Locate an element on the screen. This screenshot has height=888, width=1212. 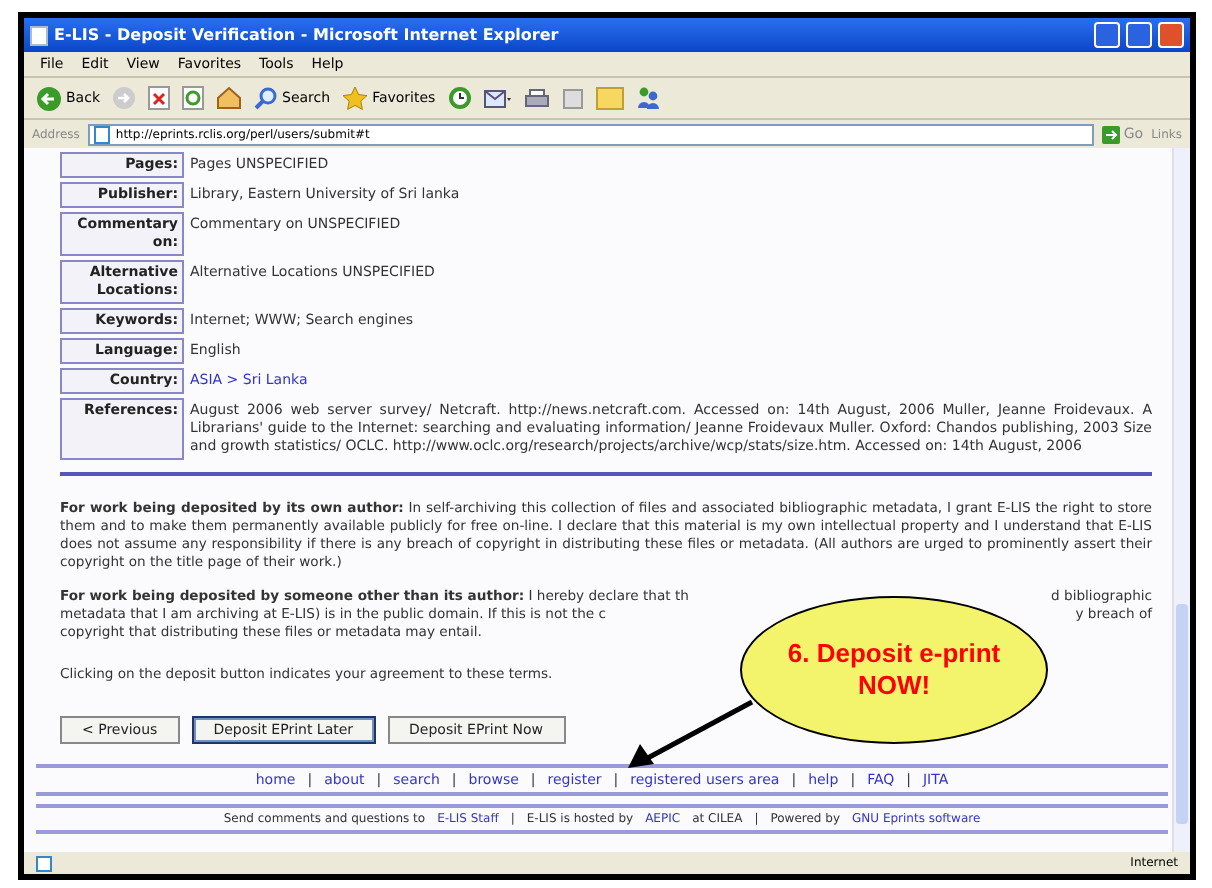
window-title: E-LIS - Deposit Verification - Microsoft Internet Explorer is located at coordinates (307, 35).